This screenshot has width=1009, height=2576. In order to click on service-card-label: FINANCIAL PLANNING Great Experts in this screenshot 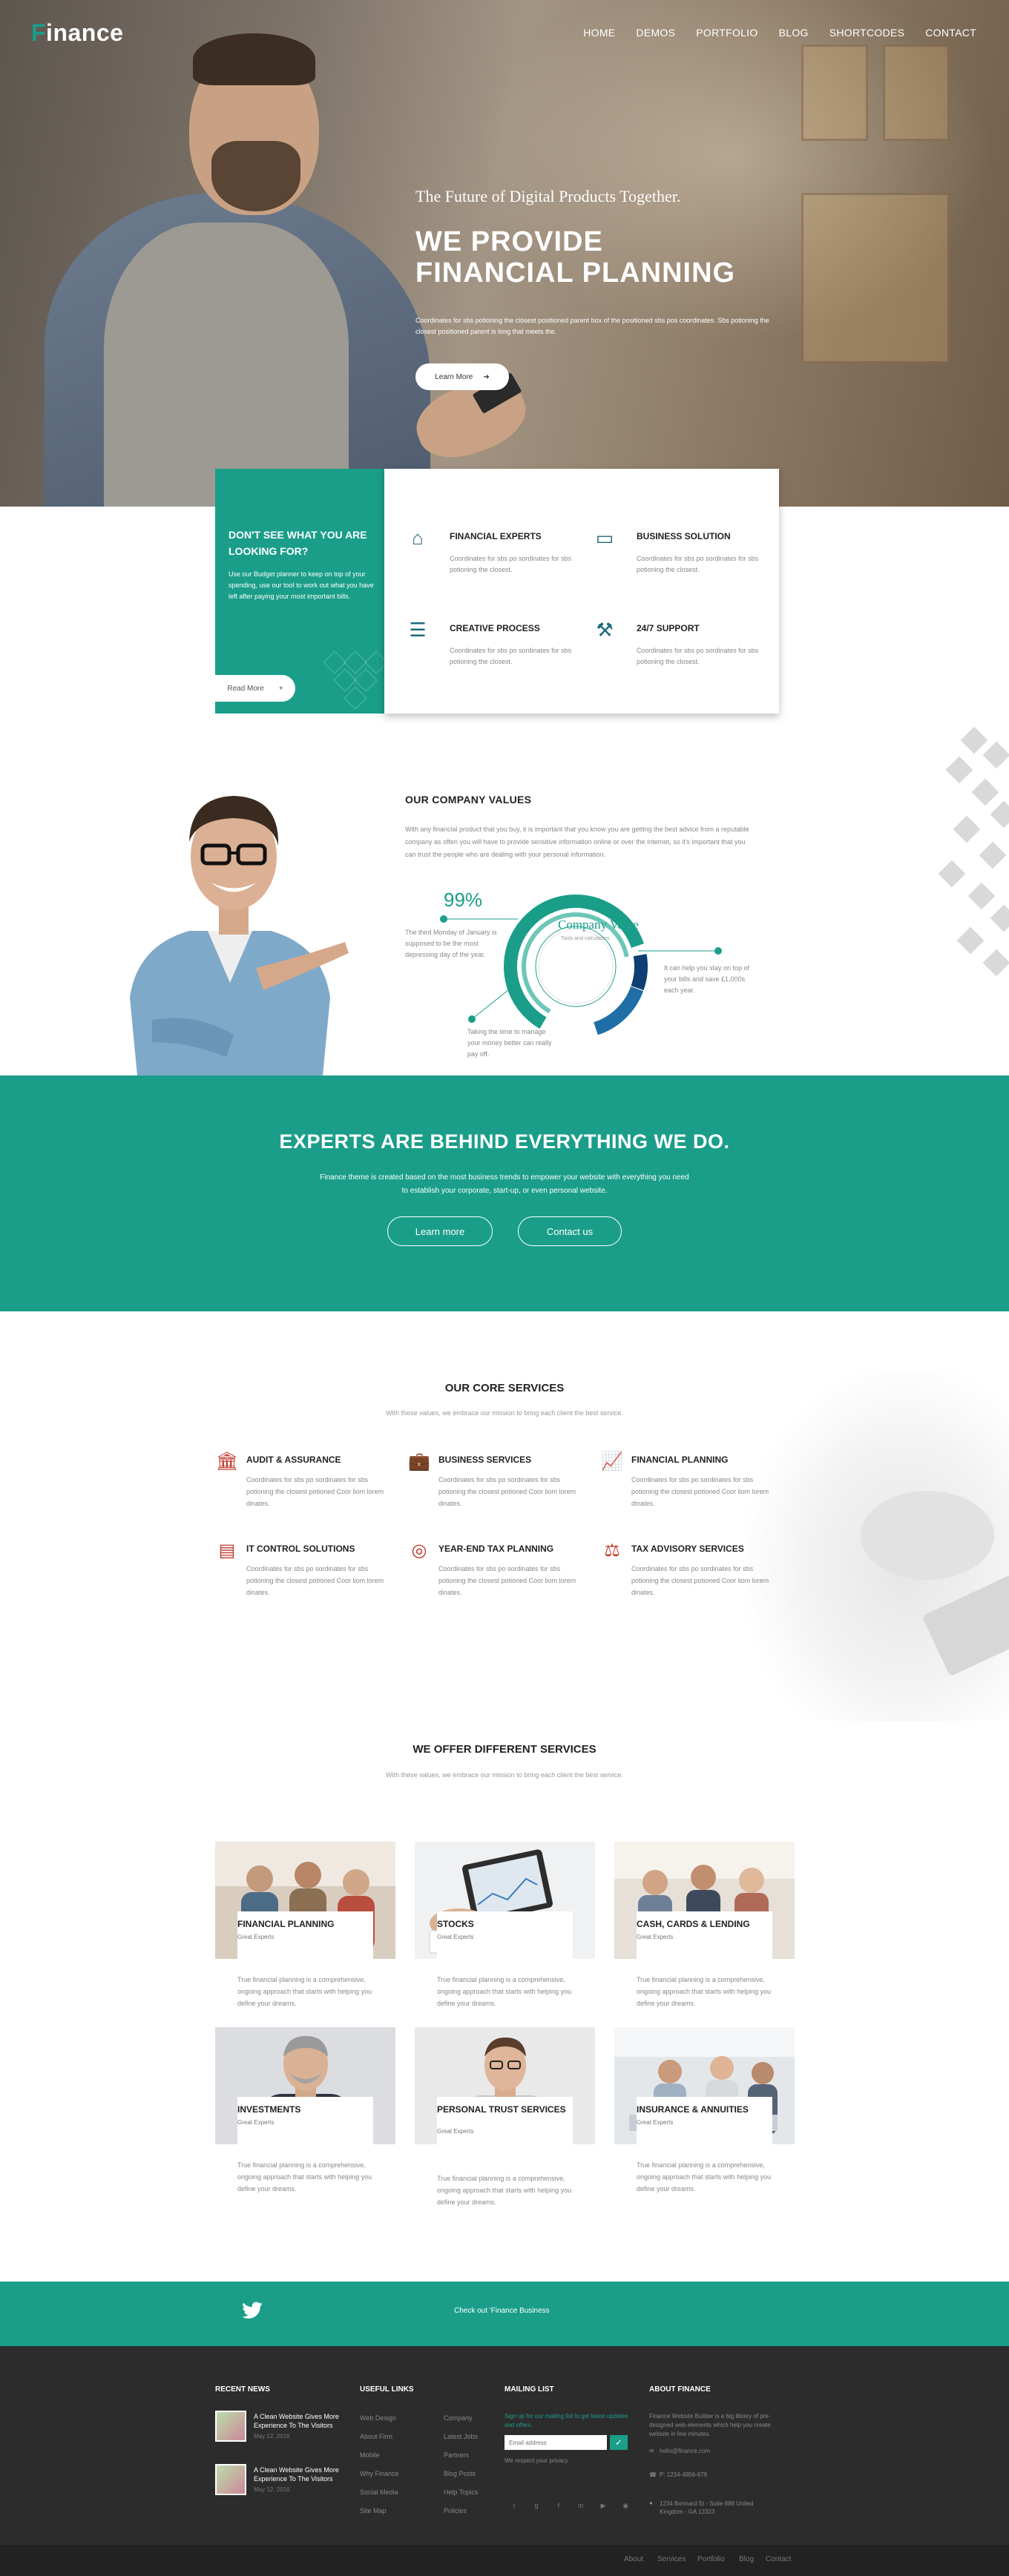, I will do `click(305, 1938)`.